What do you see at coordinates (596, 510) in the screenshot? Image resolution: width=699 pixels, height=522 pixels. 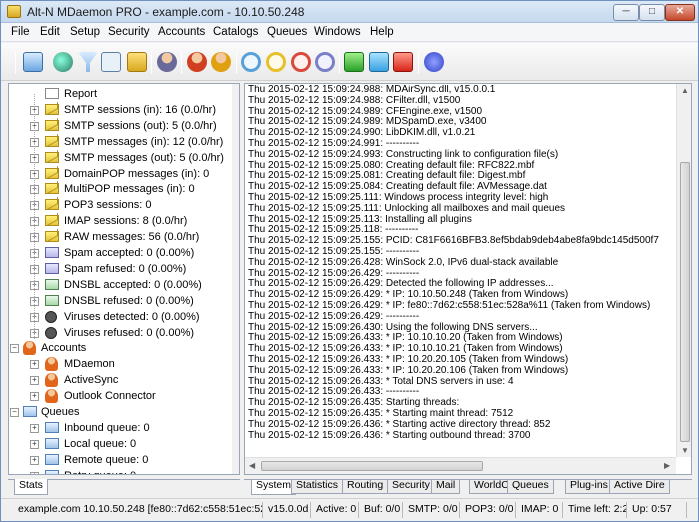 I see `status-time-left: Time left: 2:25` at bounding box center [596, 510].